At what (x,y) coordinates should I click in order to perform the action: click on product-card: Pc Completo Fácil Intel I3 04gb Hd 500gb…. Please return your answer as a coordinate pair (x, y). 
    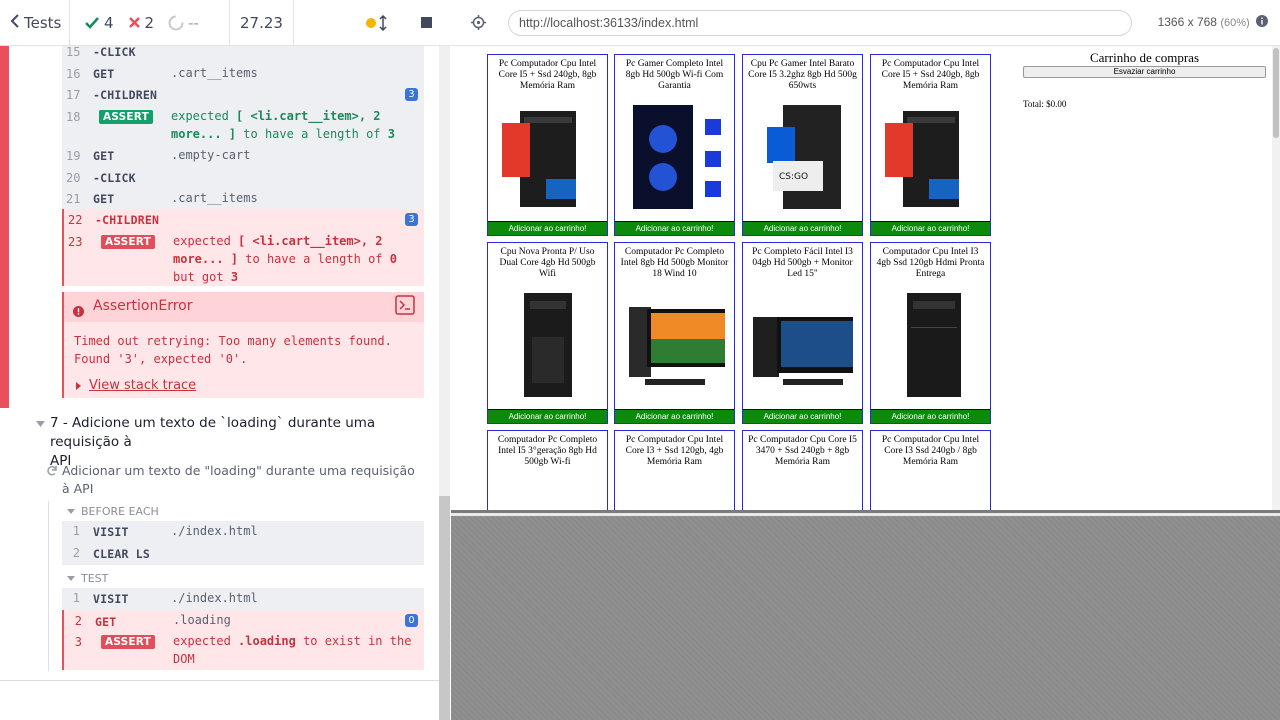
    Looking at the image, I should click on (802, 333).